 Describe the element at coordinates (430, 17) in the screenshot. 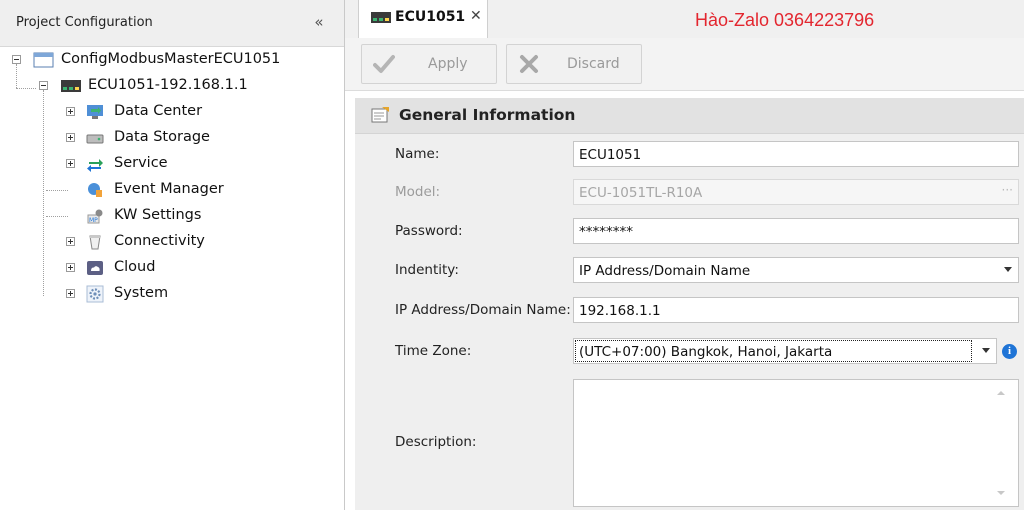

I see `tab-label: ECU1051` at that location.